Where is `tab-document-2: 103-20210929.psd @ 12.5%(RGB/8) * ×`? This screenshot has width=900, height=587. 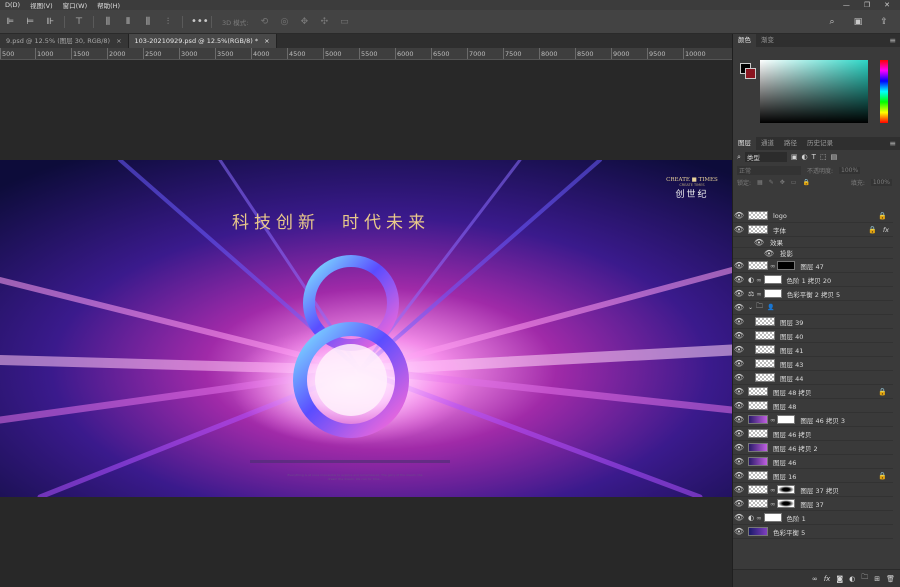 tab-document-2: 103-20210929.psd @ 12.5%(RGB/8) * × is located at coordinates (202, 41).